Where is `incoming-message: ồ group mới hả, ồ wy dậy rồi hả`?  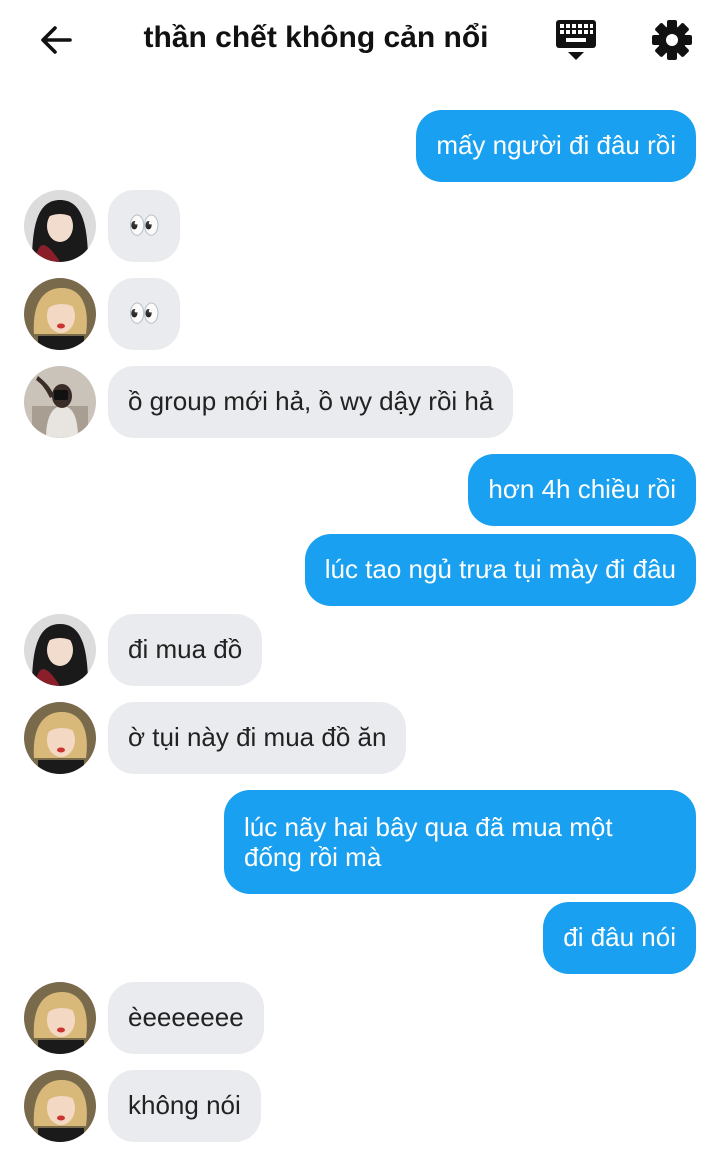 incoming-message: ồ group mới hả, ồ wy dậy rồi hả is located at coordinates (311, 402).